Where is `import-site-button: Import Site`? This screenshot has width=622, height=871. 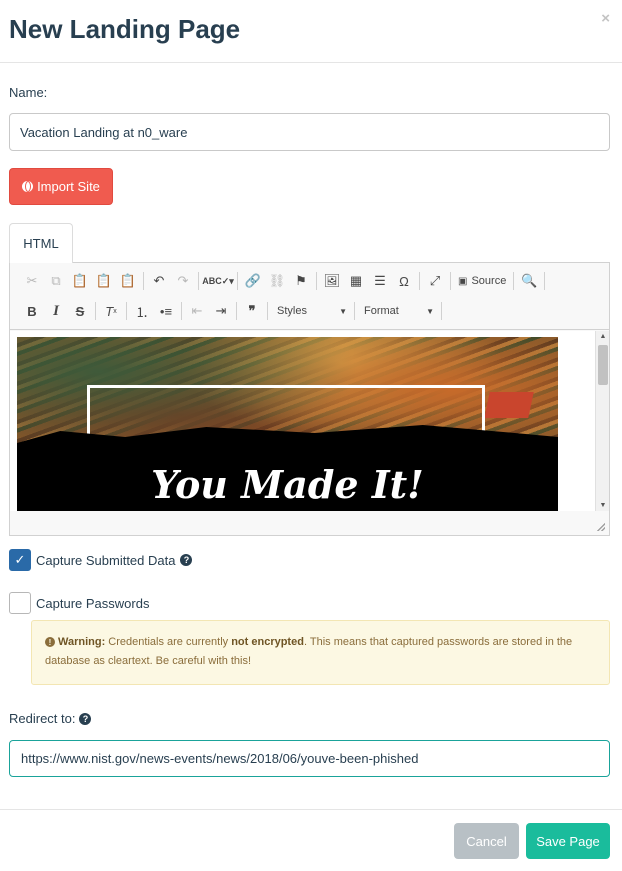 import-site-button: Import Site is located at coordinates (61, 186).